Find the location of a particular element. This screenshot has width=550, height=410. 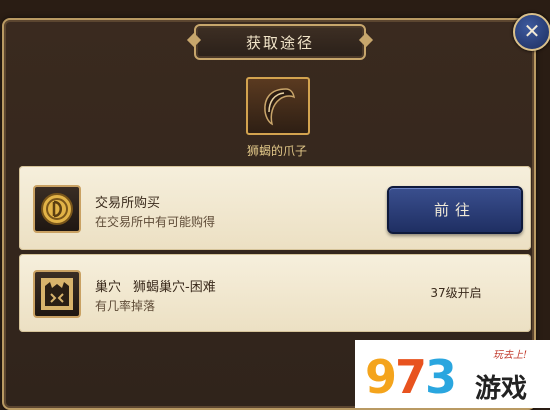

go-button: 前往 is located at coordinates (455, 210).